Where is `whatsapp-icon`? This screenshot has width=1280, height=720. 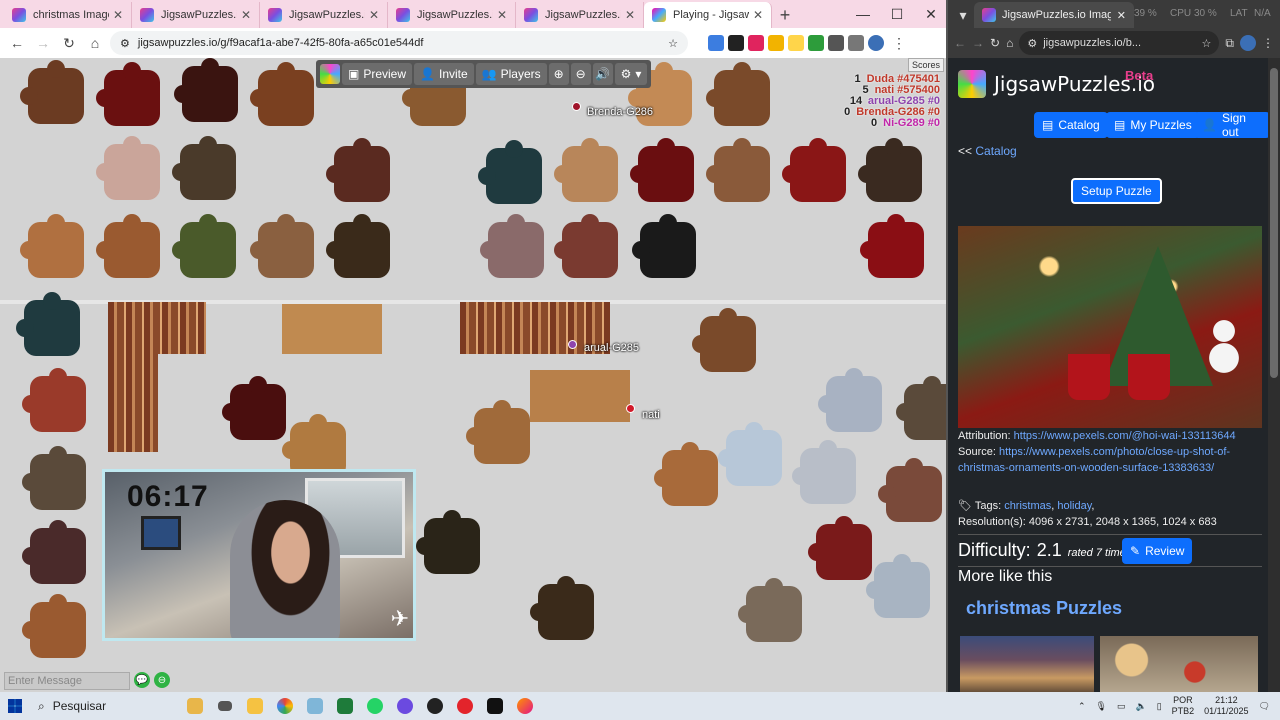
whatsapp-icon is located at coordinates (375, 706).